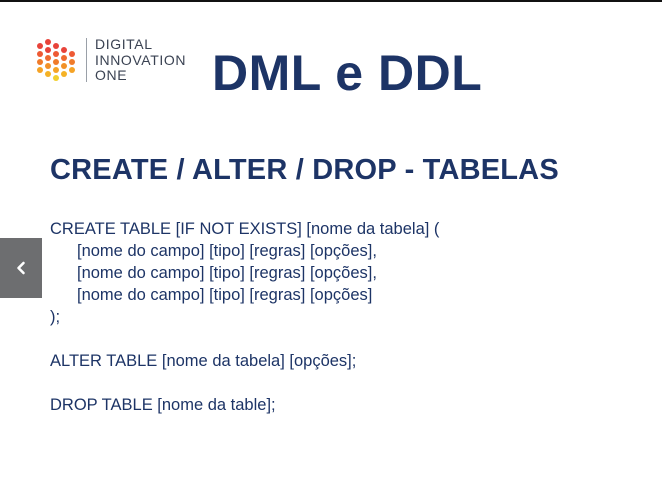 This screenshot has height=491, width=662. I want to click on section-heading: CREATE / ALTER / DROP - TABELAS, so click(304, 170).